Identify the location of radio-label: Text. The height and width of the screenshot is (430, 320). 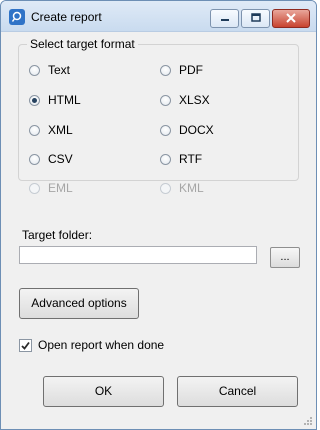
(59, 70).